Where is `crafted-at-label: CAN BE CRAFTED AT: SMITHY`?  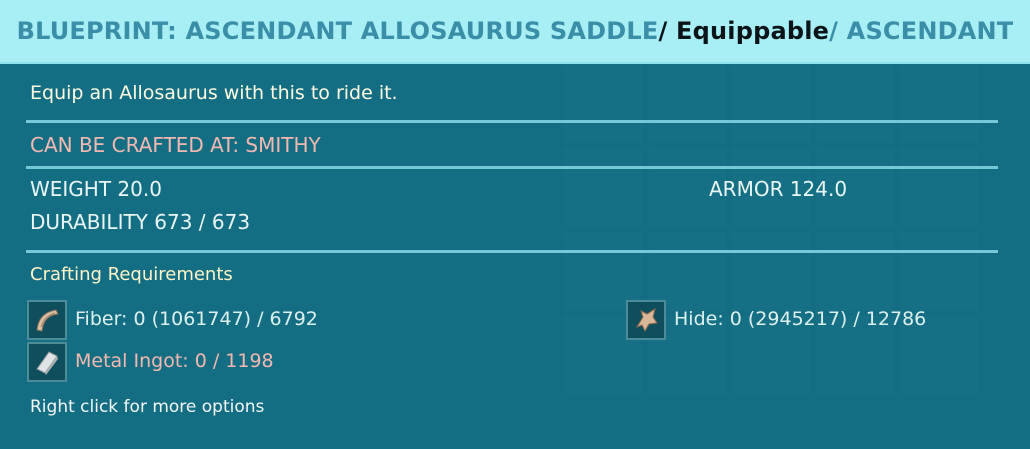 crafted-at-label: CAN BE CRAFTED AT: SMITHY is located at coordinates (175, 145).